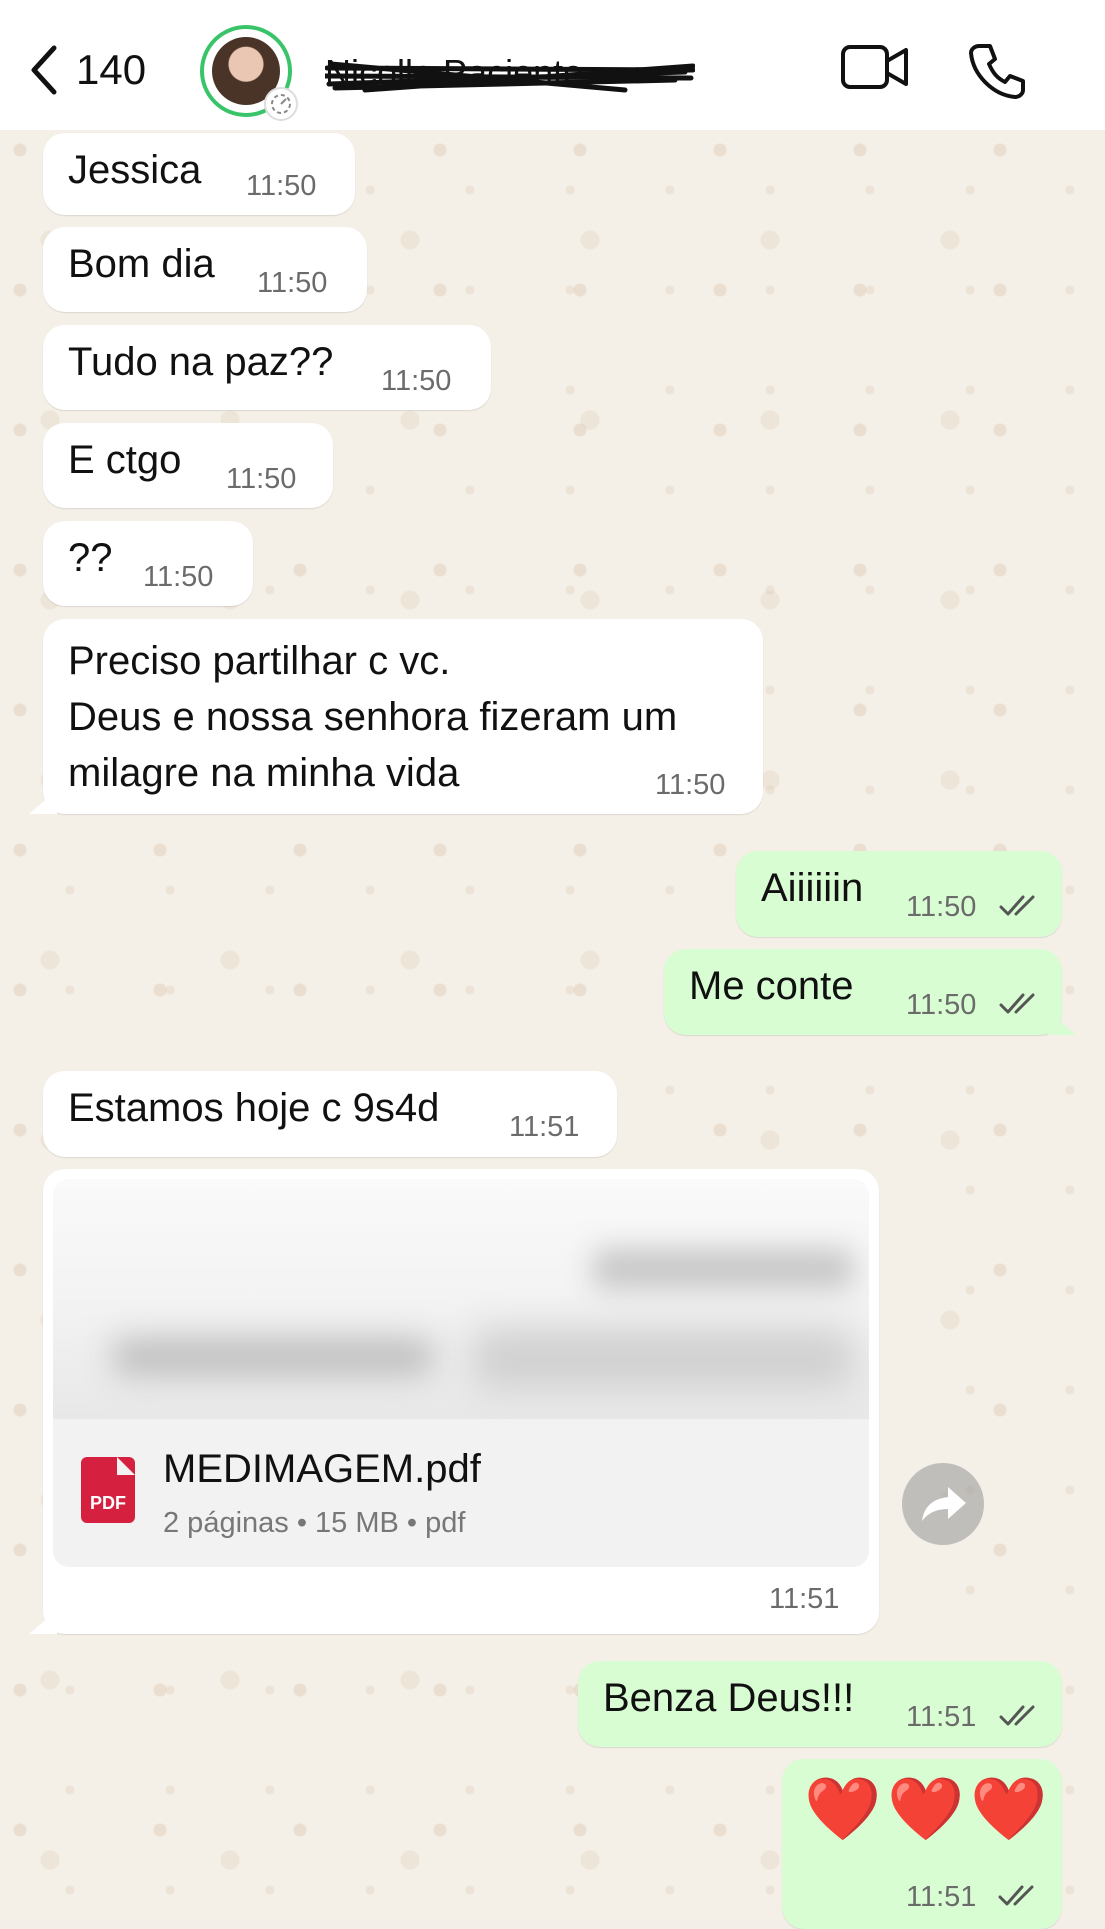 The image size is (1105, 1929). I want to click on message-line: Deus e nossa senhora fizeram um, so click(373, 717).